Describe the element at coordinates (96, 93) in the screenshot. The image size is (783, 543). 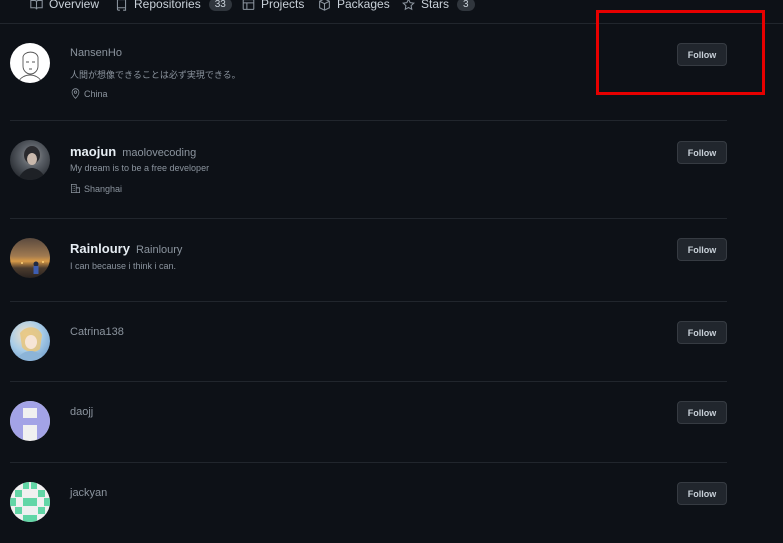
I see `user-location-text: China` at that location.